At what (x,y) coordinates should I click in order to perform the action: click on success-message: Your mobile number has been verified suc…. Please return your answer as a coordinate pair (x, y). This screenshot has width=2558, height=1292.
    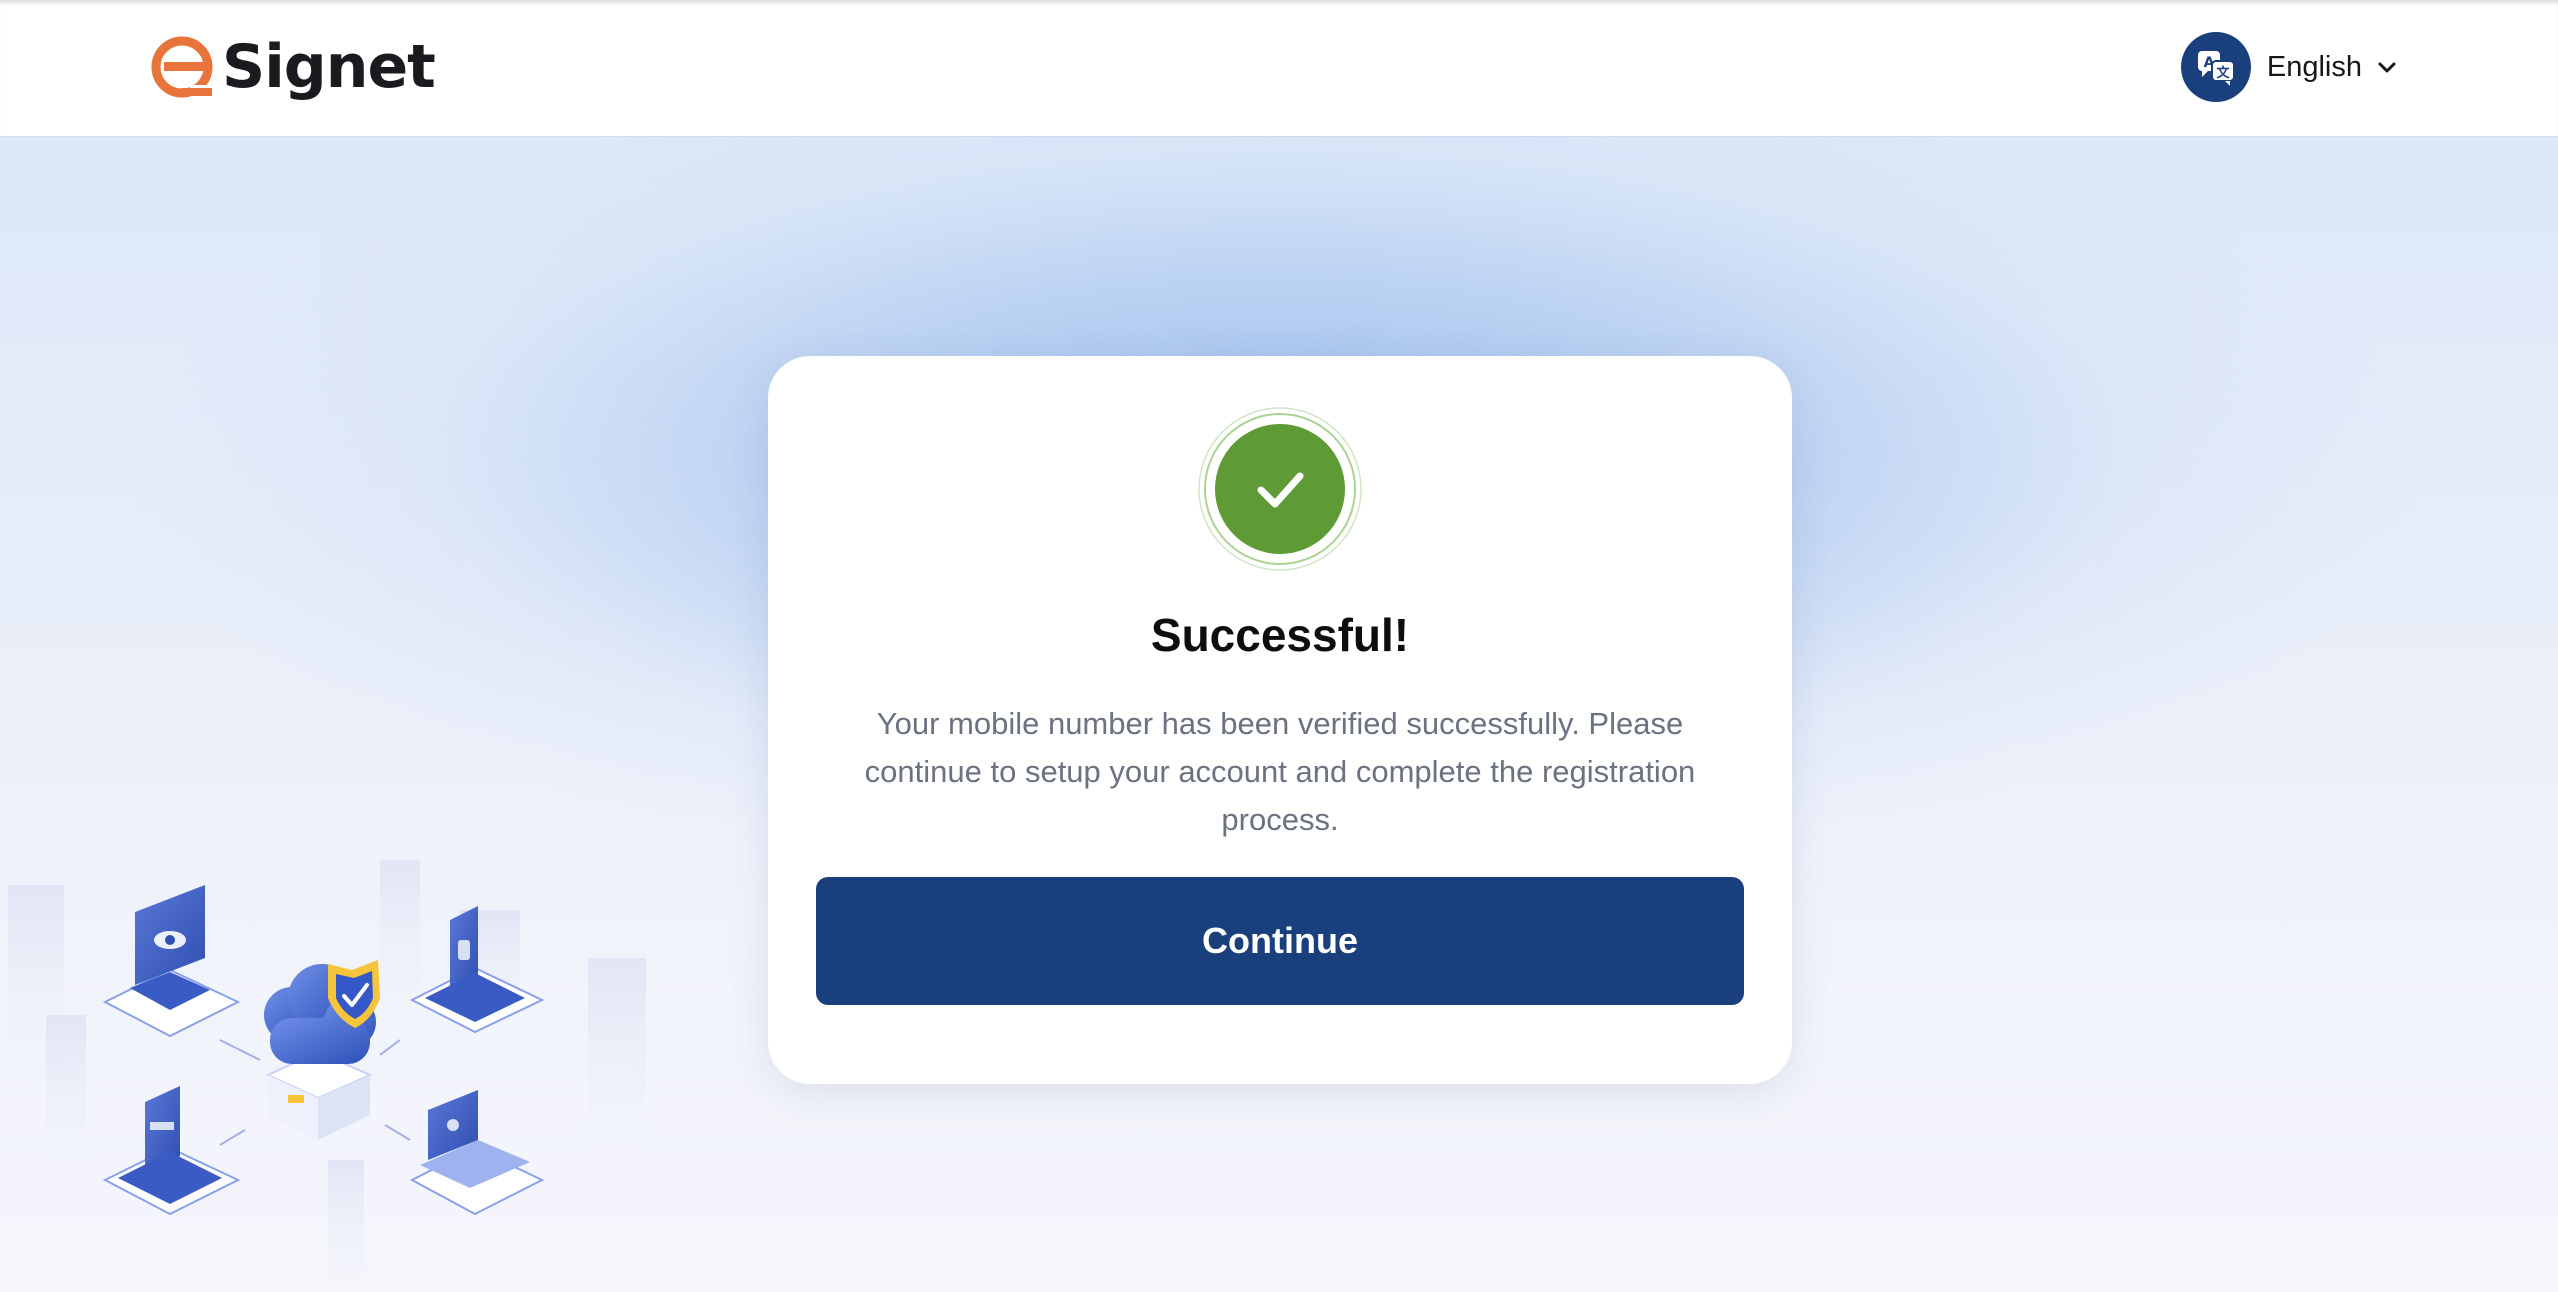
    Looking at the image, I should click on (1280, 771).